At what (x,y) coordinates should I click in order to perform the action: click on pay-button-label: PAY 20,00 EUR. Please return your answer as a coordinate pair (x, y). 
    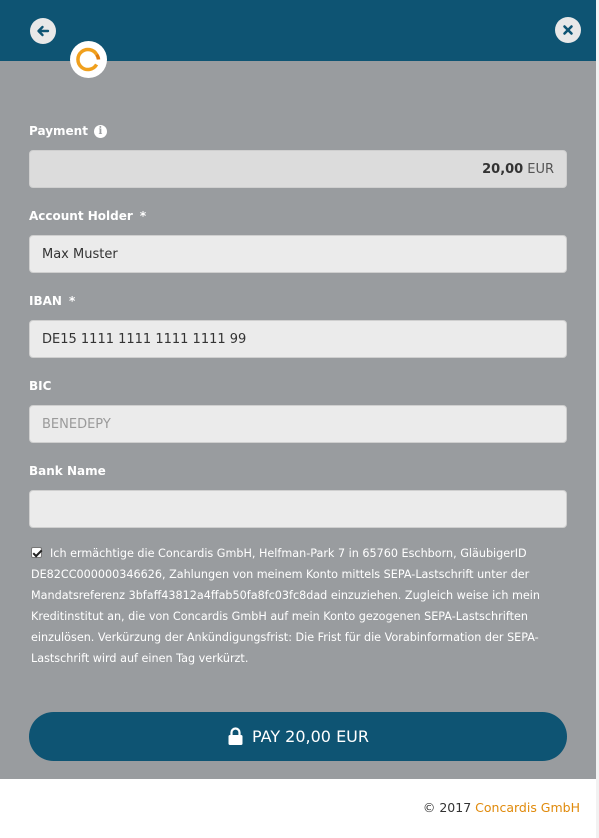
    Looking at the image, I should click on (310, 736).